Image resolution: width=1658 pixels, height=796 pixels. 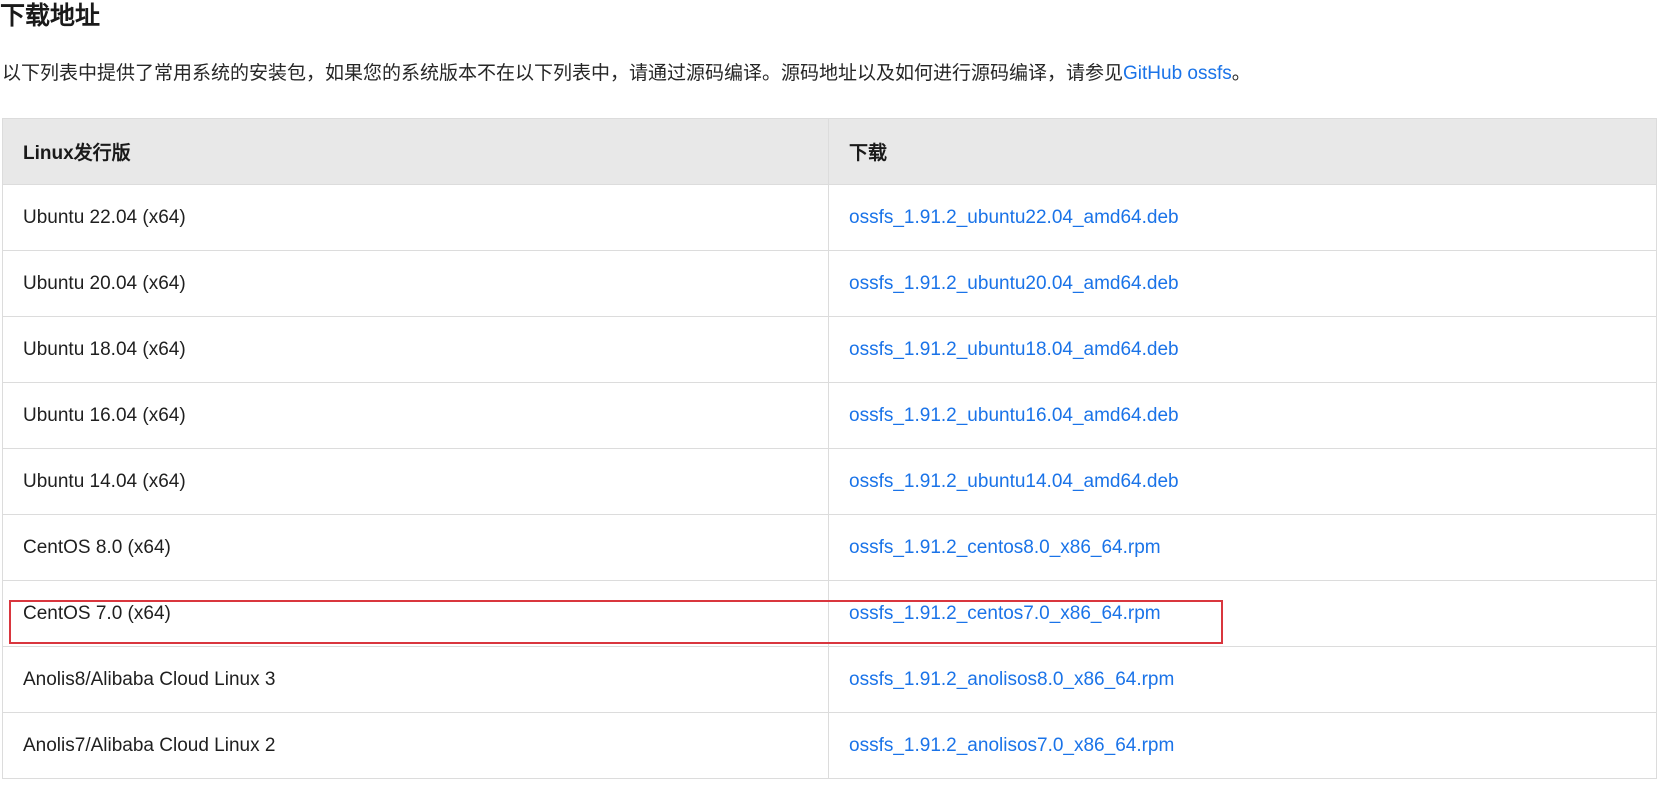 I want to click on download-link: ossfs_1.91.2_ubuntu20.04_amd64.deb, so click(x=1014, y=283).